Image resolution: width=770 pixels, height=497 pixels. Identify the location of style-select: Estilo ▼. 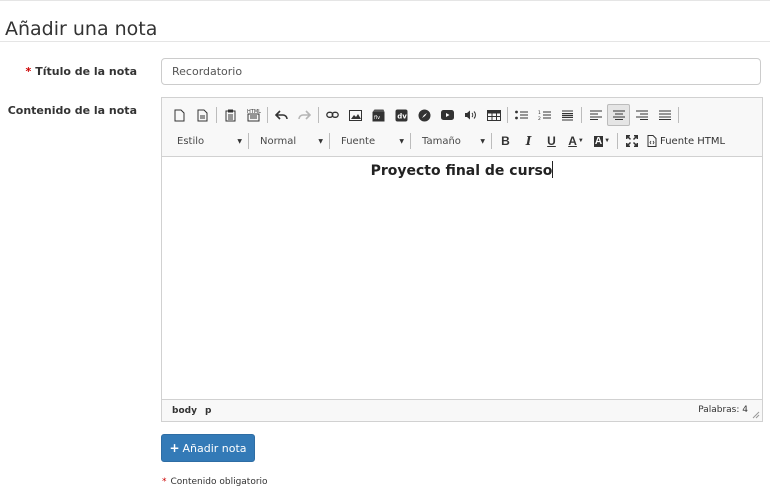
(207, 141).